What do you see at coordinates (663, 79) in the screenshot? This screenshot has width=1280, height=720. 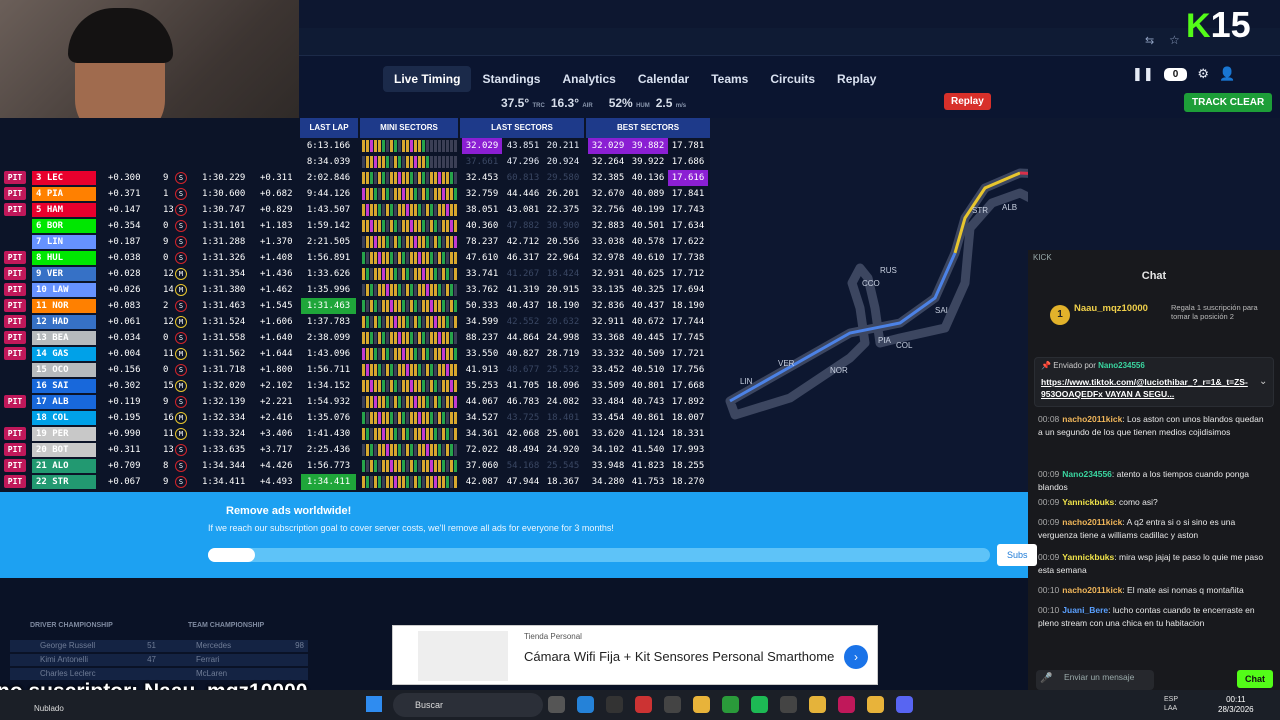 I see `nav-item-calendar: Calendar` at bounding box center [663, 79].